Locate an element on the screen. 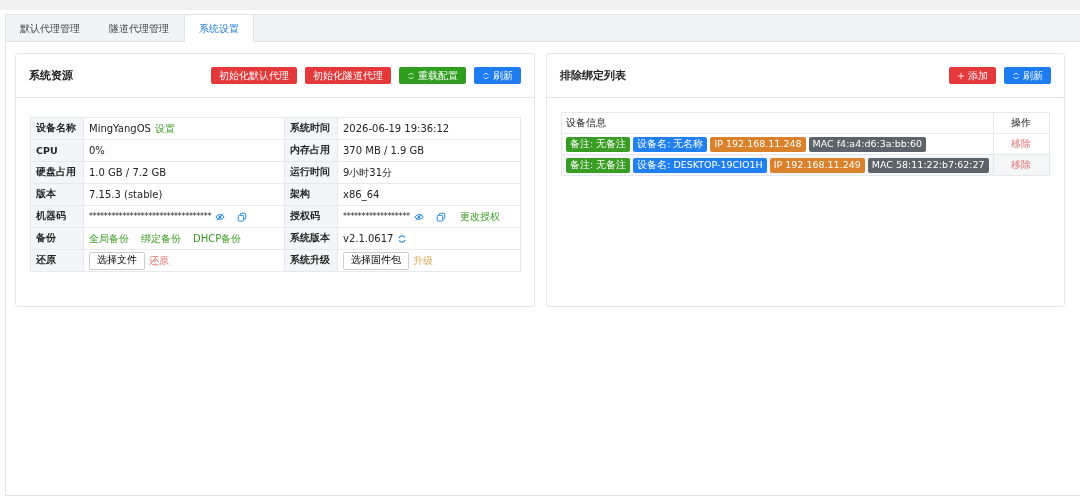 This screenshot has width=1080, height=500. field-value: x86_64 is located at coordinates (361, 194).